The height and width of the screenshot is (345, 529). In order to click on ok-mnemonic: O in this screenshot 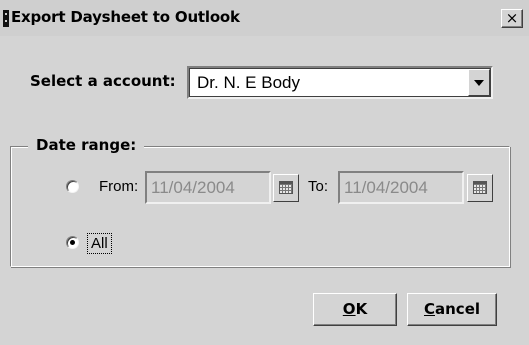, I will do `click(349, 309)`.